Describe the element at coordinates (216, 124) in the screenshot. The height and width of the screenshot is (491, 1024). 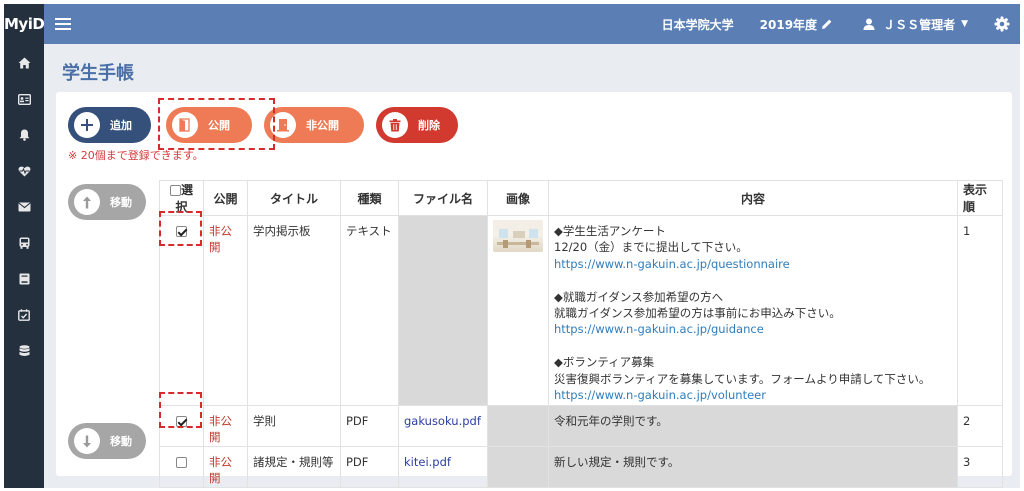
I see `publish-highlight` at that location.